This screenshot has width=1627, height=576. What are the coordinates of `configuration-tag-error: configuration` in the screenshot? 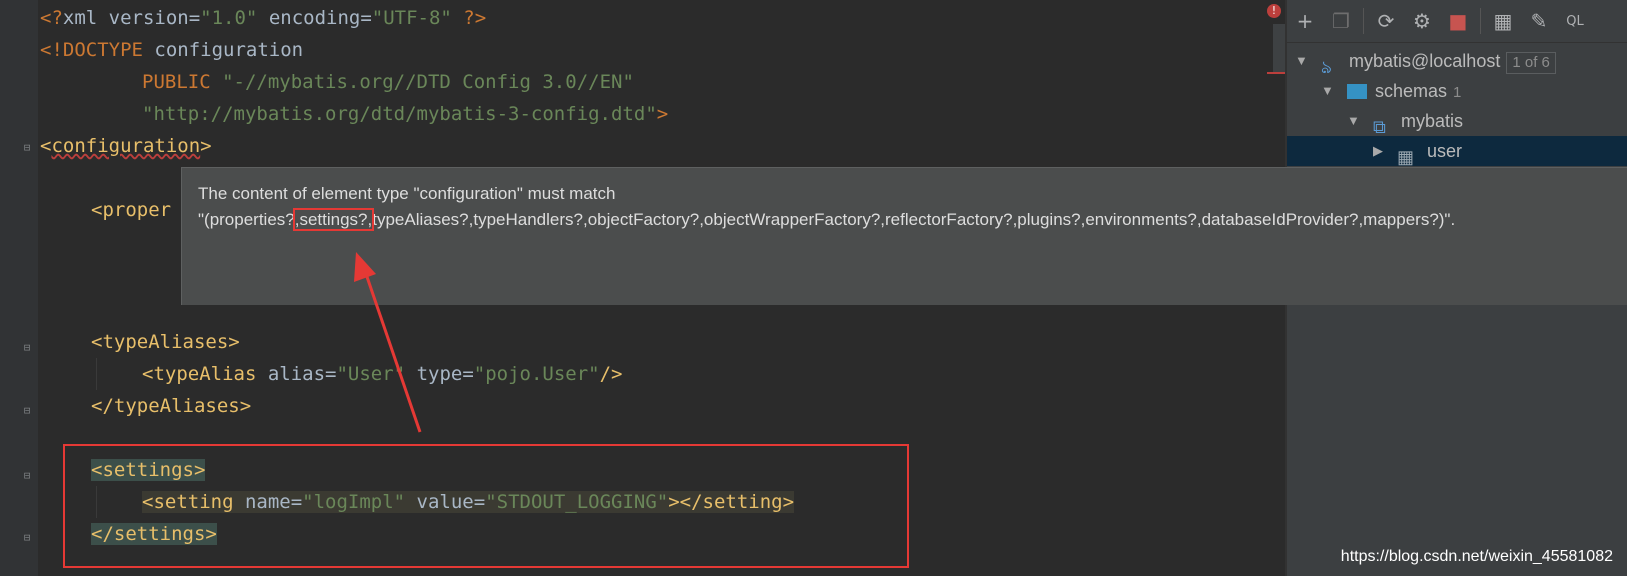 It's located at (125, 146).